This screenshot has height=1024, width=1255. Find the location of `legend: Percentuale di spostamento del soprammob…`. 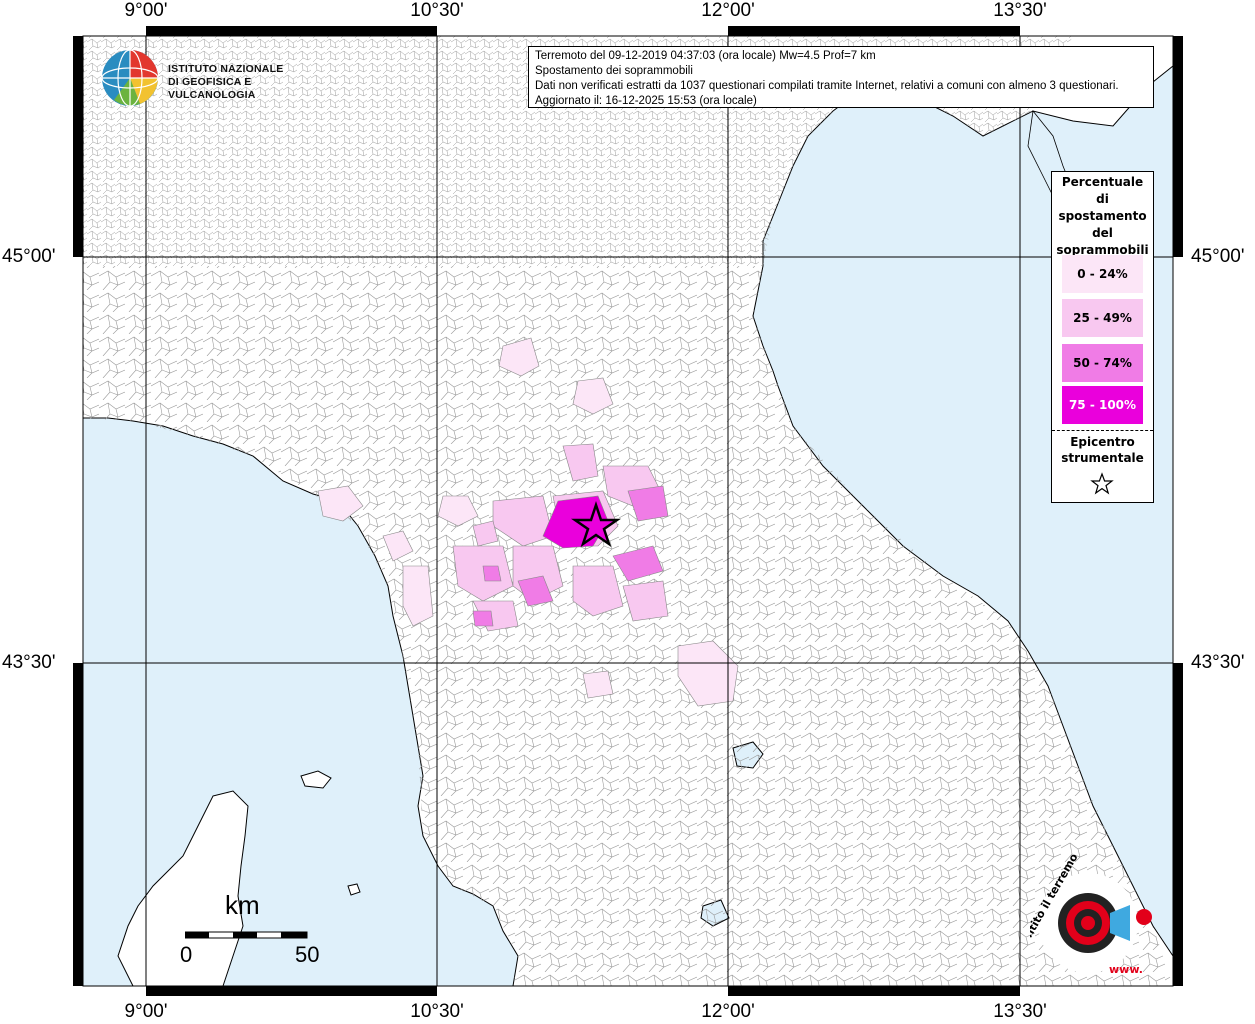

legend: Percentuale di spostamento del soprammob… is located at coordinates (1102, 337).